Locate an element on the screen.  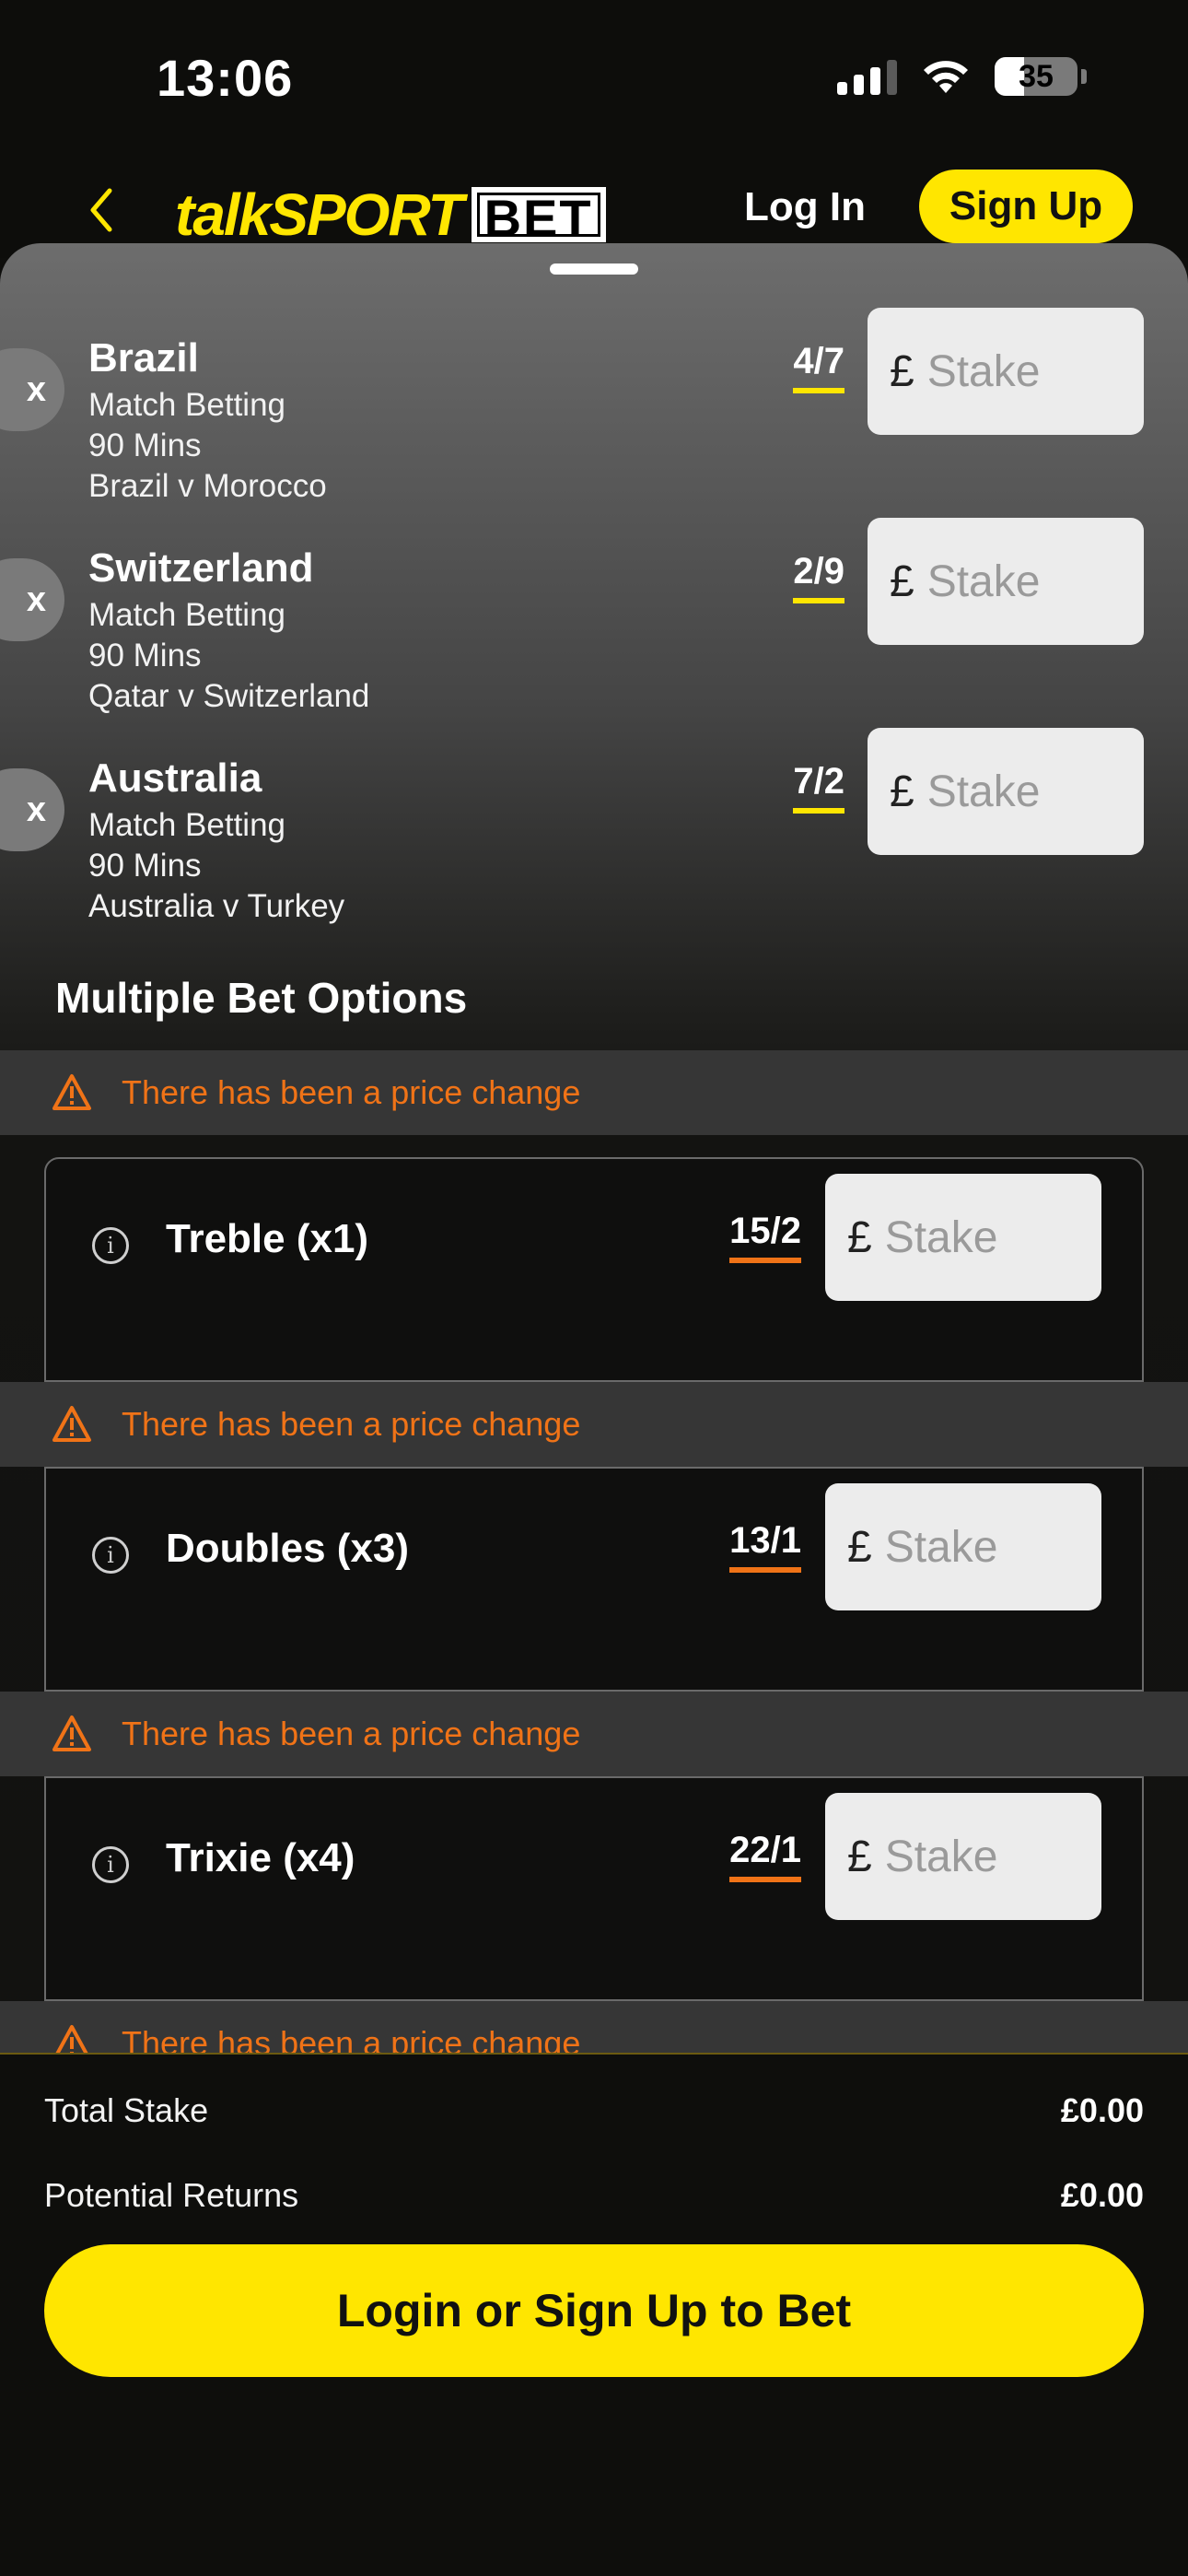
selection-event: Brazil v Morocco is located at coordinates (207, 486).